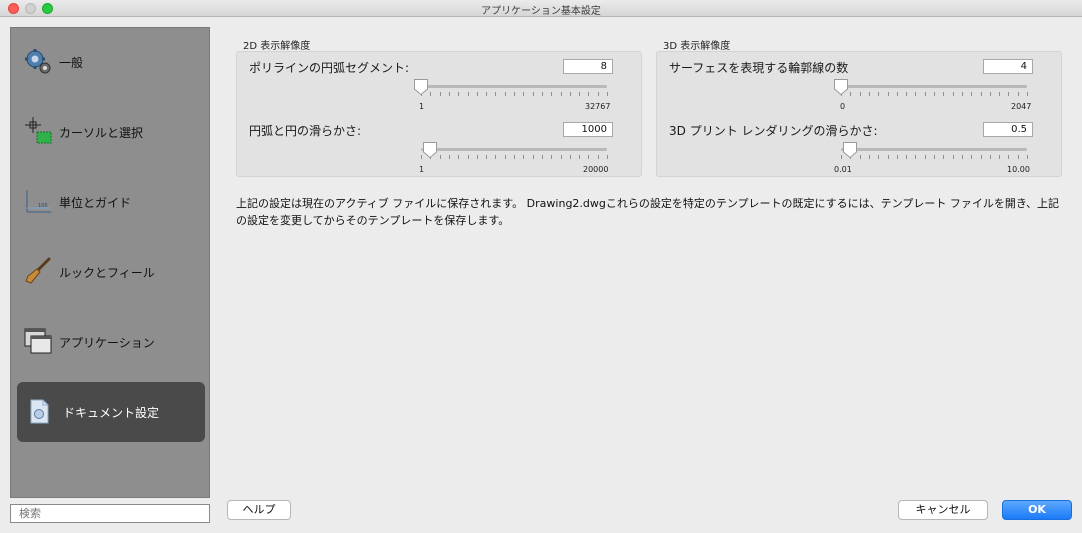 This screenshot has height=533, width=1082. I want to click on circle-smoothness-input, so click(588, 129).